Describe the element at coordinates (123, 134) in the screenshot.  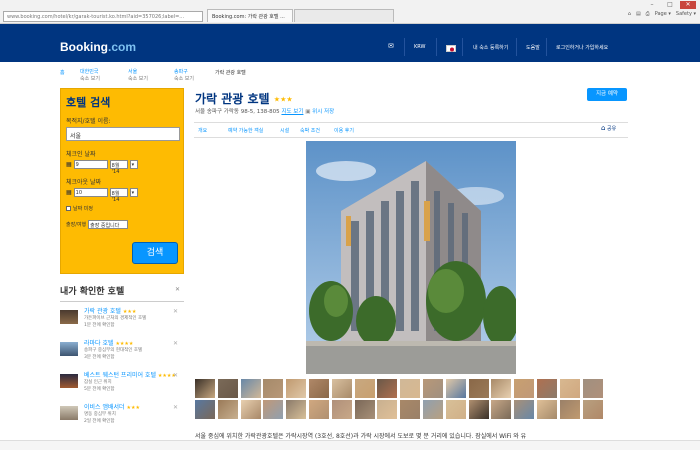
I see `destination-input: 서울` at that location.